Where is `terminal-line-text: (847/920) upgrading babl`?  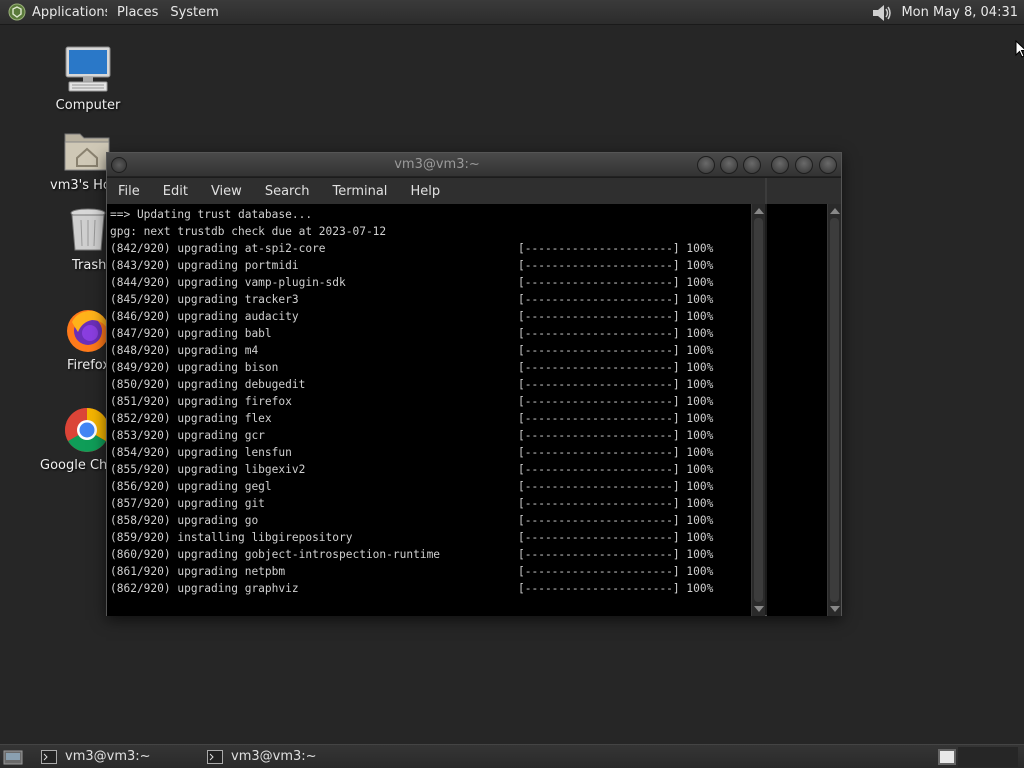
terminal-line-text: (847/920) upgrading babl is located at coordinates (191, 333).